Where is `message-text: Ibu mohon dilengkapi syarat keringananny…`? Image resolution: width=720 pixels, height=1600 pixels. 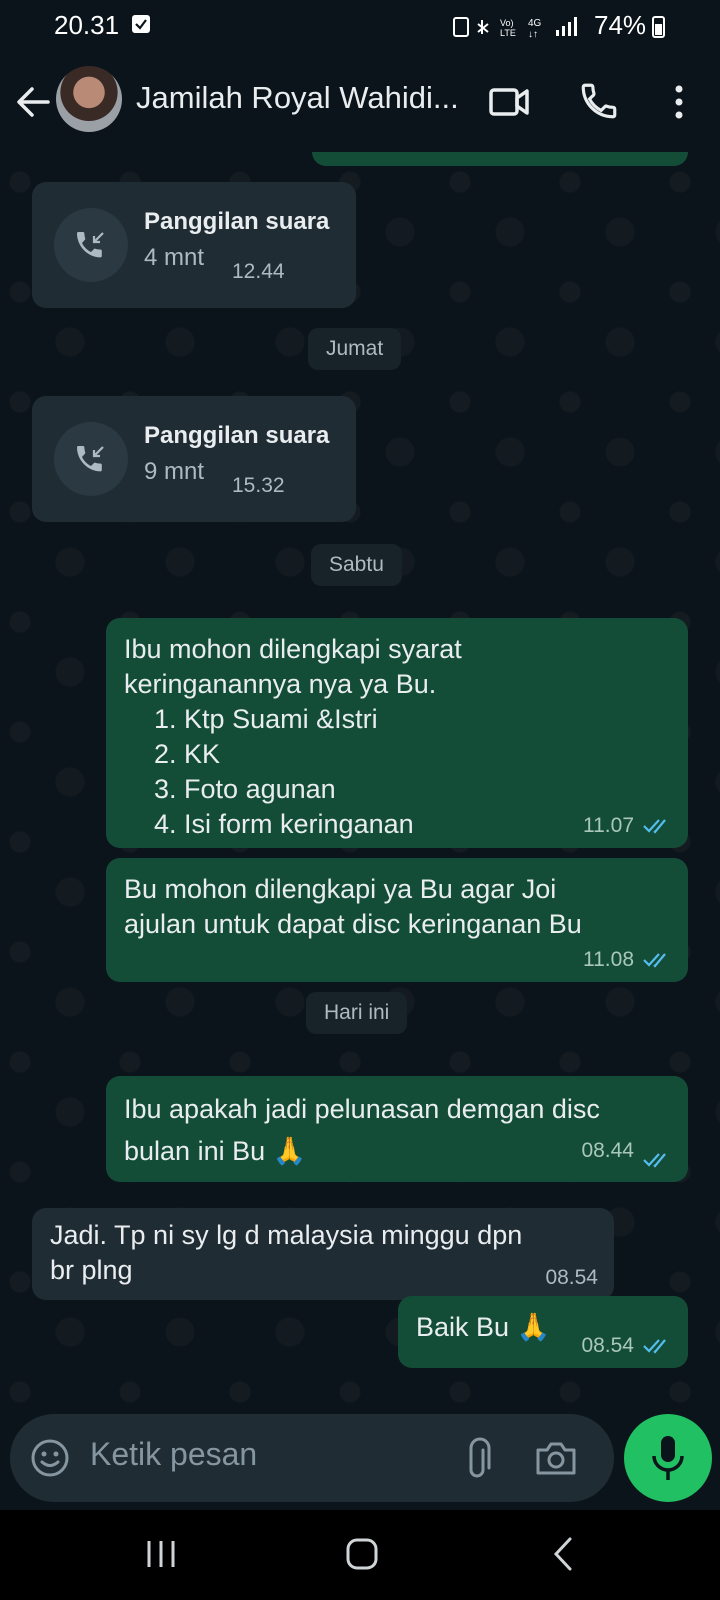 message-text: Ibu mohon dilengkapi syarat keringananny… is located at coordinates (293, 736).